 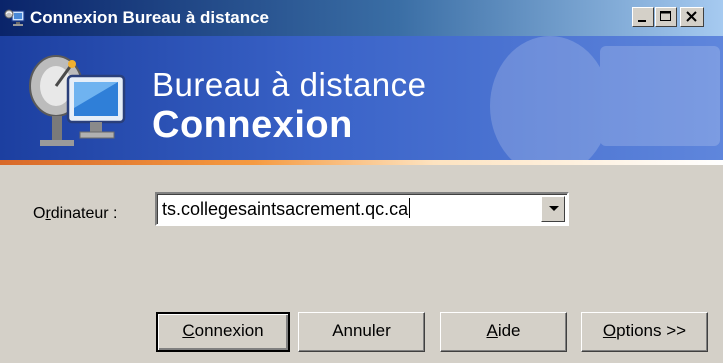 I want to click on remote-desktop-small-icon, so click(x=15, y=18).